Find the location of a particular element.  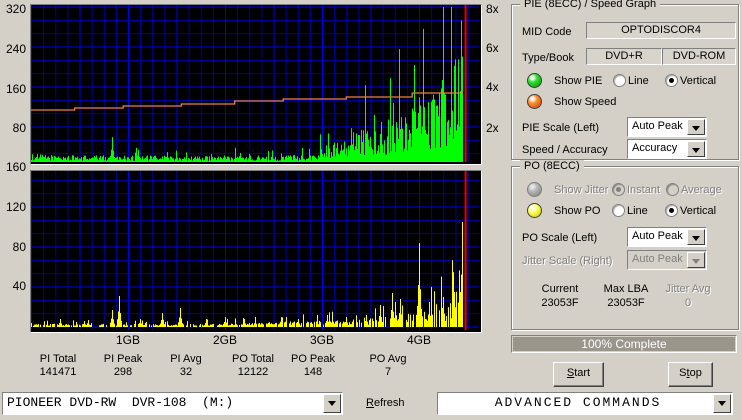

show-speed-label: Show Speed is located at coordinates (585, 102).